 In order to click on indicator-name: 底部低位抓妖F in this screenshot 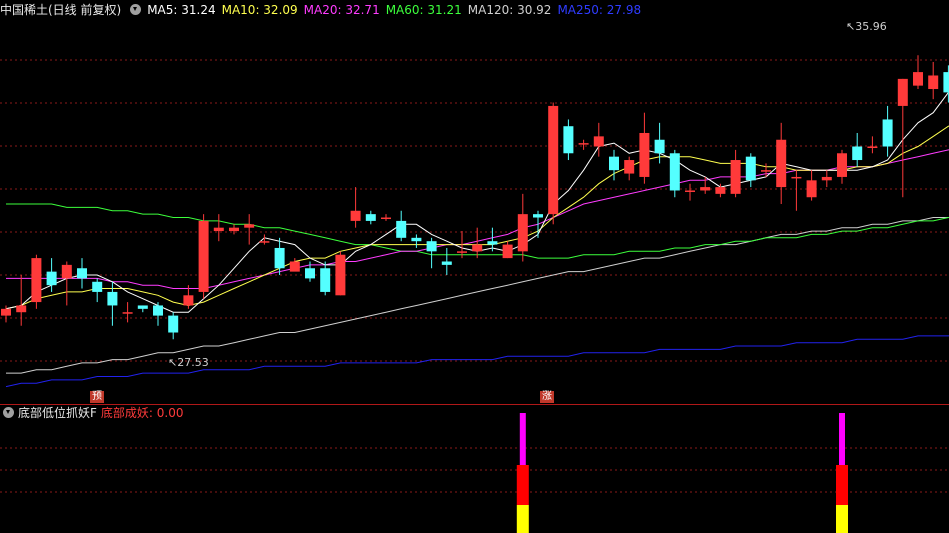, I will do `click(57, 413)`.